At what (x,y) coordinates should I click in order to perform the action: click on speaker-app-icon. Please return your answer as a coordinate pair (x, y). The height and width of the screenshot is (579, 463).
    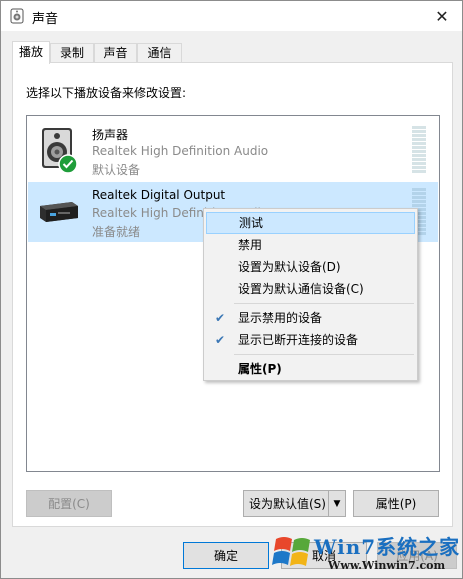
    Looking at the image, I should click on (17, 16).